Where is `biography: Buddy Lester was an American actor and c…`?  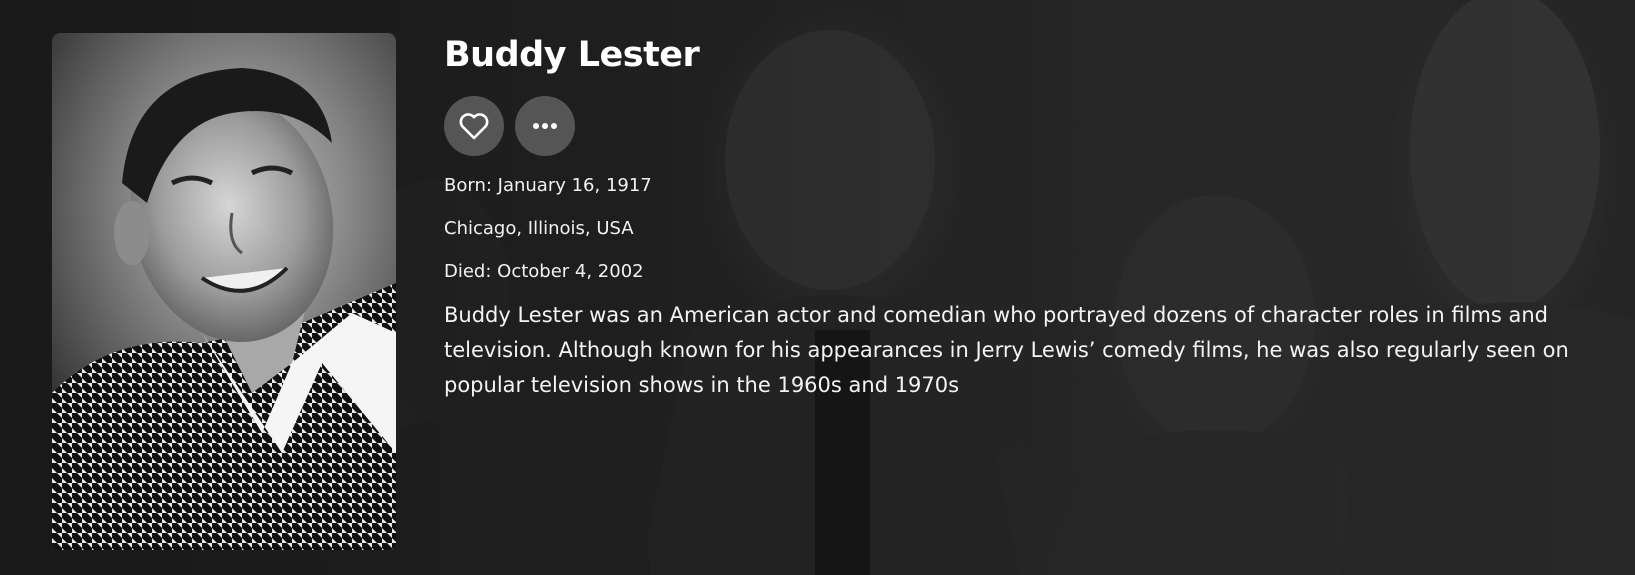
biography: Buddy Lester was an American actor and c… is located at coordinates (1006, 350).